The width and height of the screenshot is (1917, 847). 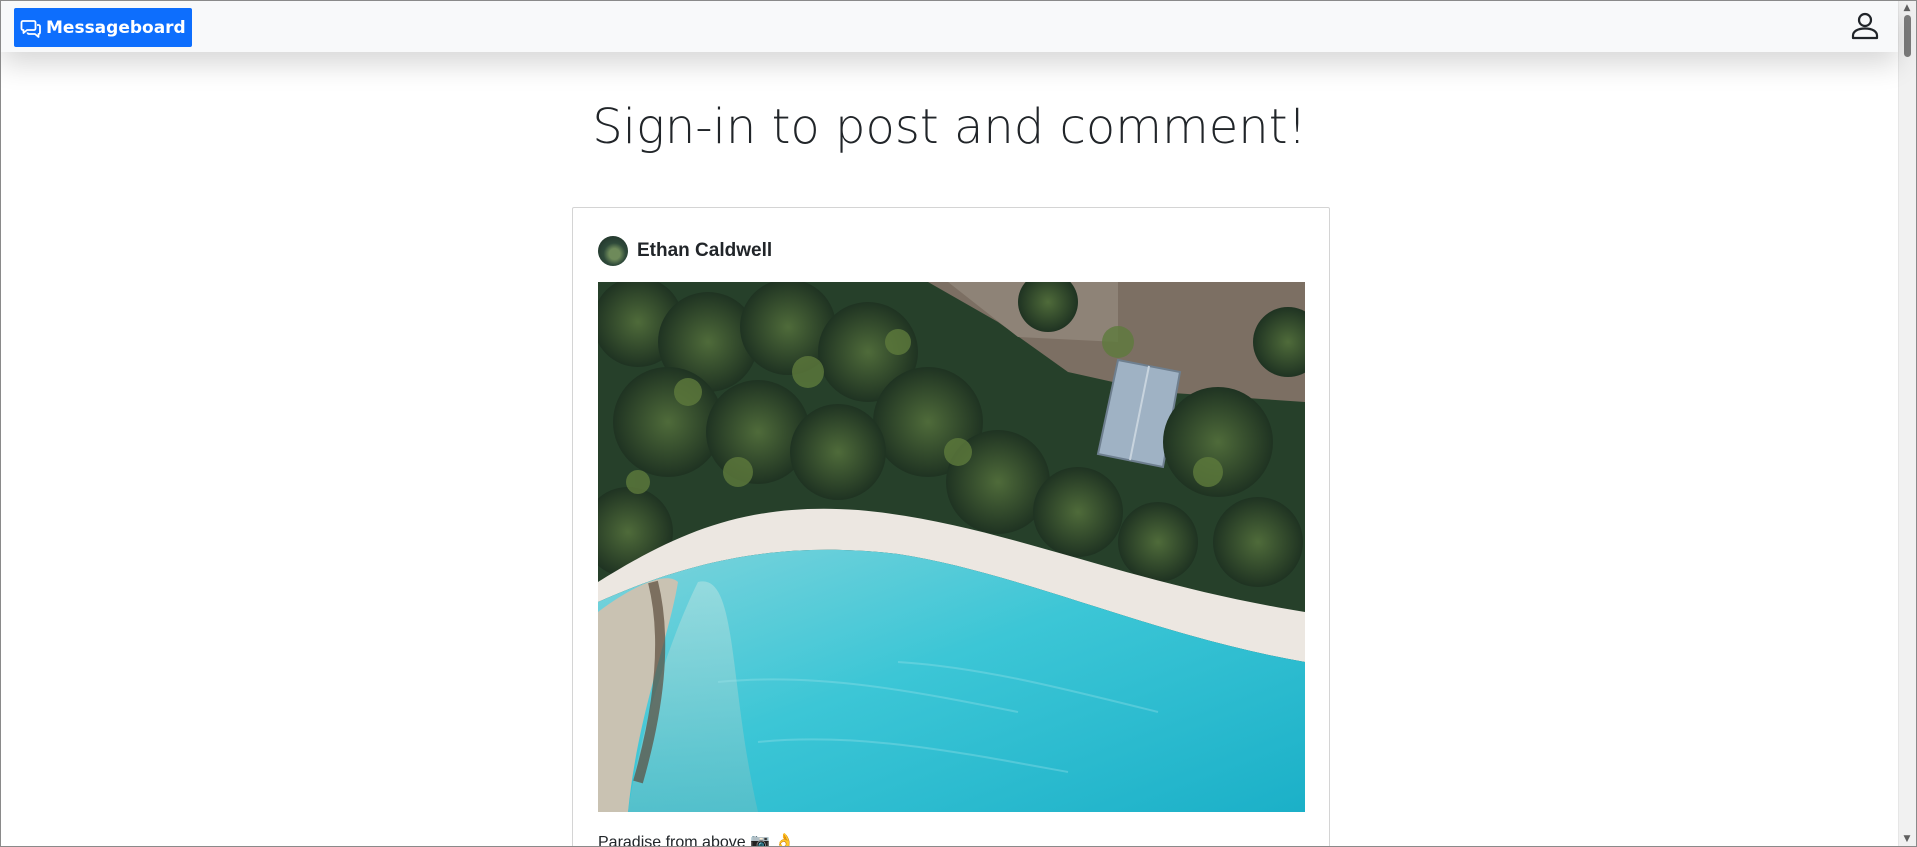 I want to click on post-header: Ethan Caldwell, so click(x=685, y=251).